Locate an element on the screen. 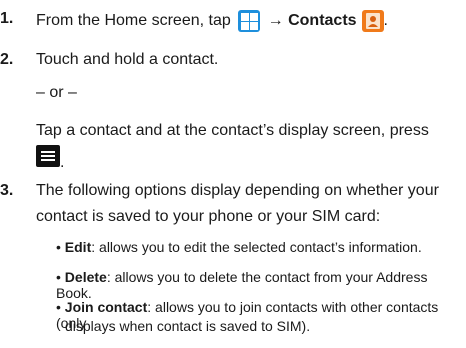 This screenshot has height=348, width=466. step-1-text: From the Home screen, tap → Contacts . is located at coordinates (212, 21).